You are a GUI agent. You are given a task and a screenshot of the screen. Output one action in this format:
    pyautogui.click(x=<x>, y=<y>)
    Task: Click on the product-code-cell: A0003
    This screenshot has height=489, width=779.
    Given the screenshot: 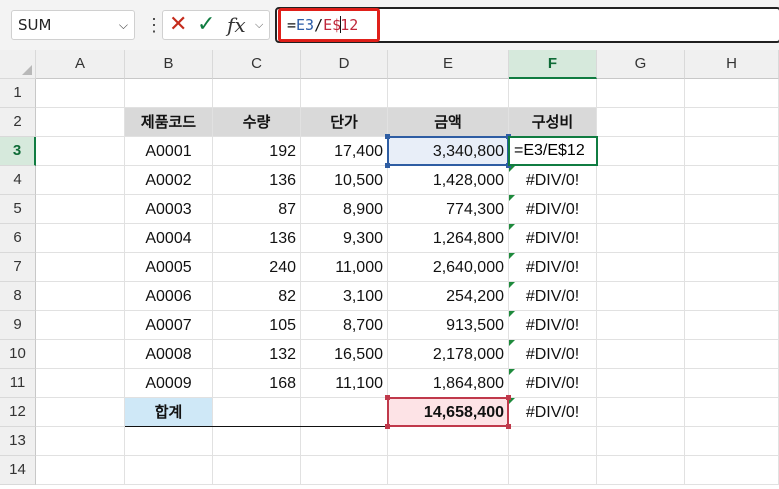 What is the action you would take?
    pyautogui.click(x=169, y=209)
    